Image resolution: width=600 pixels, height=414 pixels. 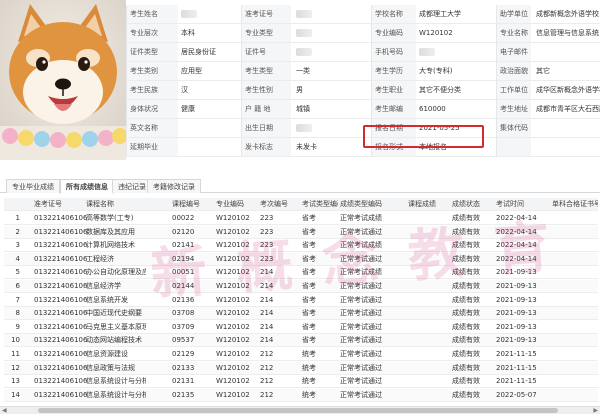 What do you see at coordinates (513, 52) in the screenshot?
I see `field-label: 电子邮件` at bounding box center [513, 52].